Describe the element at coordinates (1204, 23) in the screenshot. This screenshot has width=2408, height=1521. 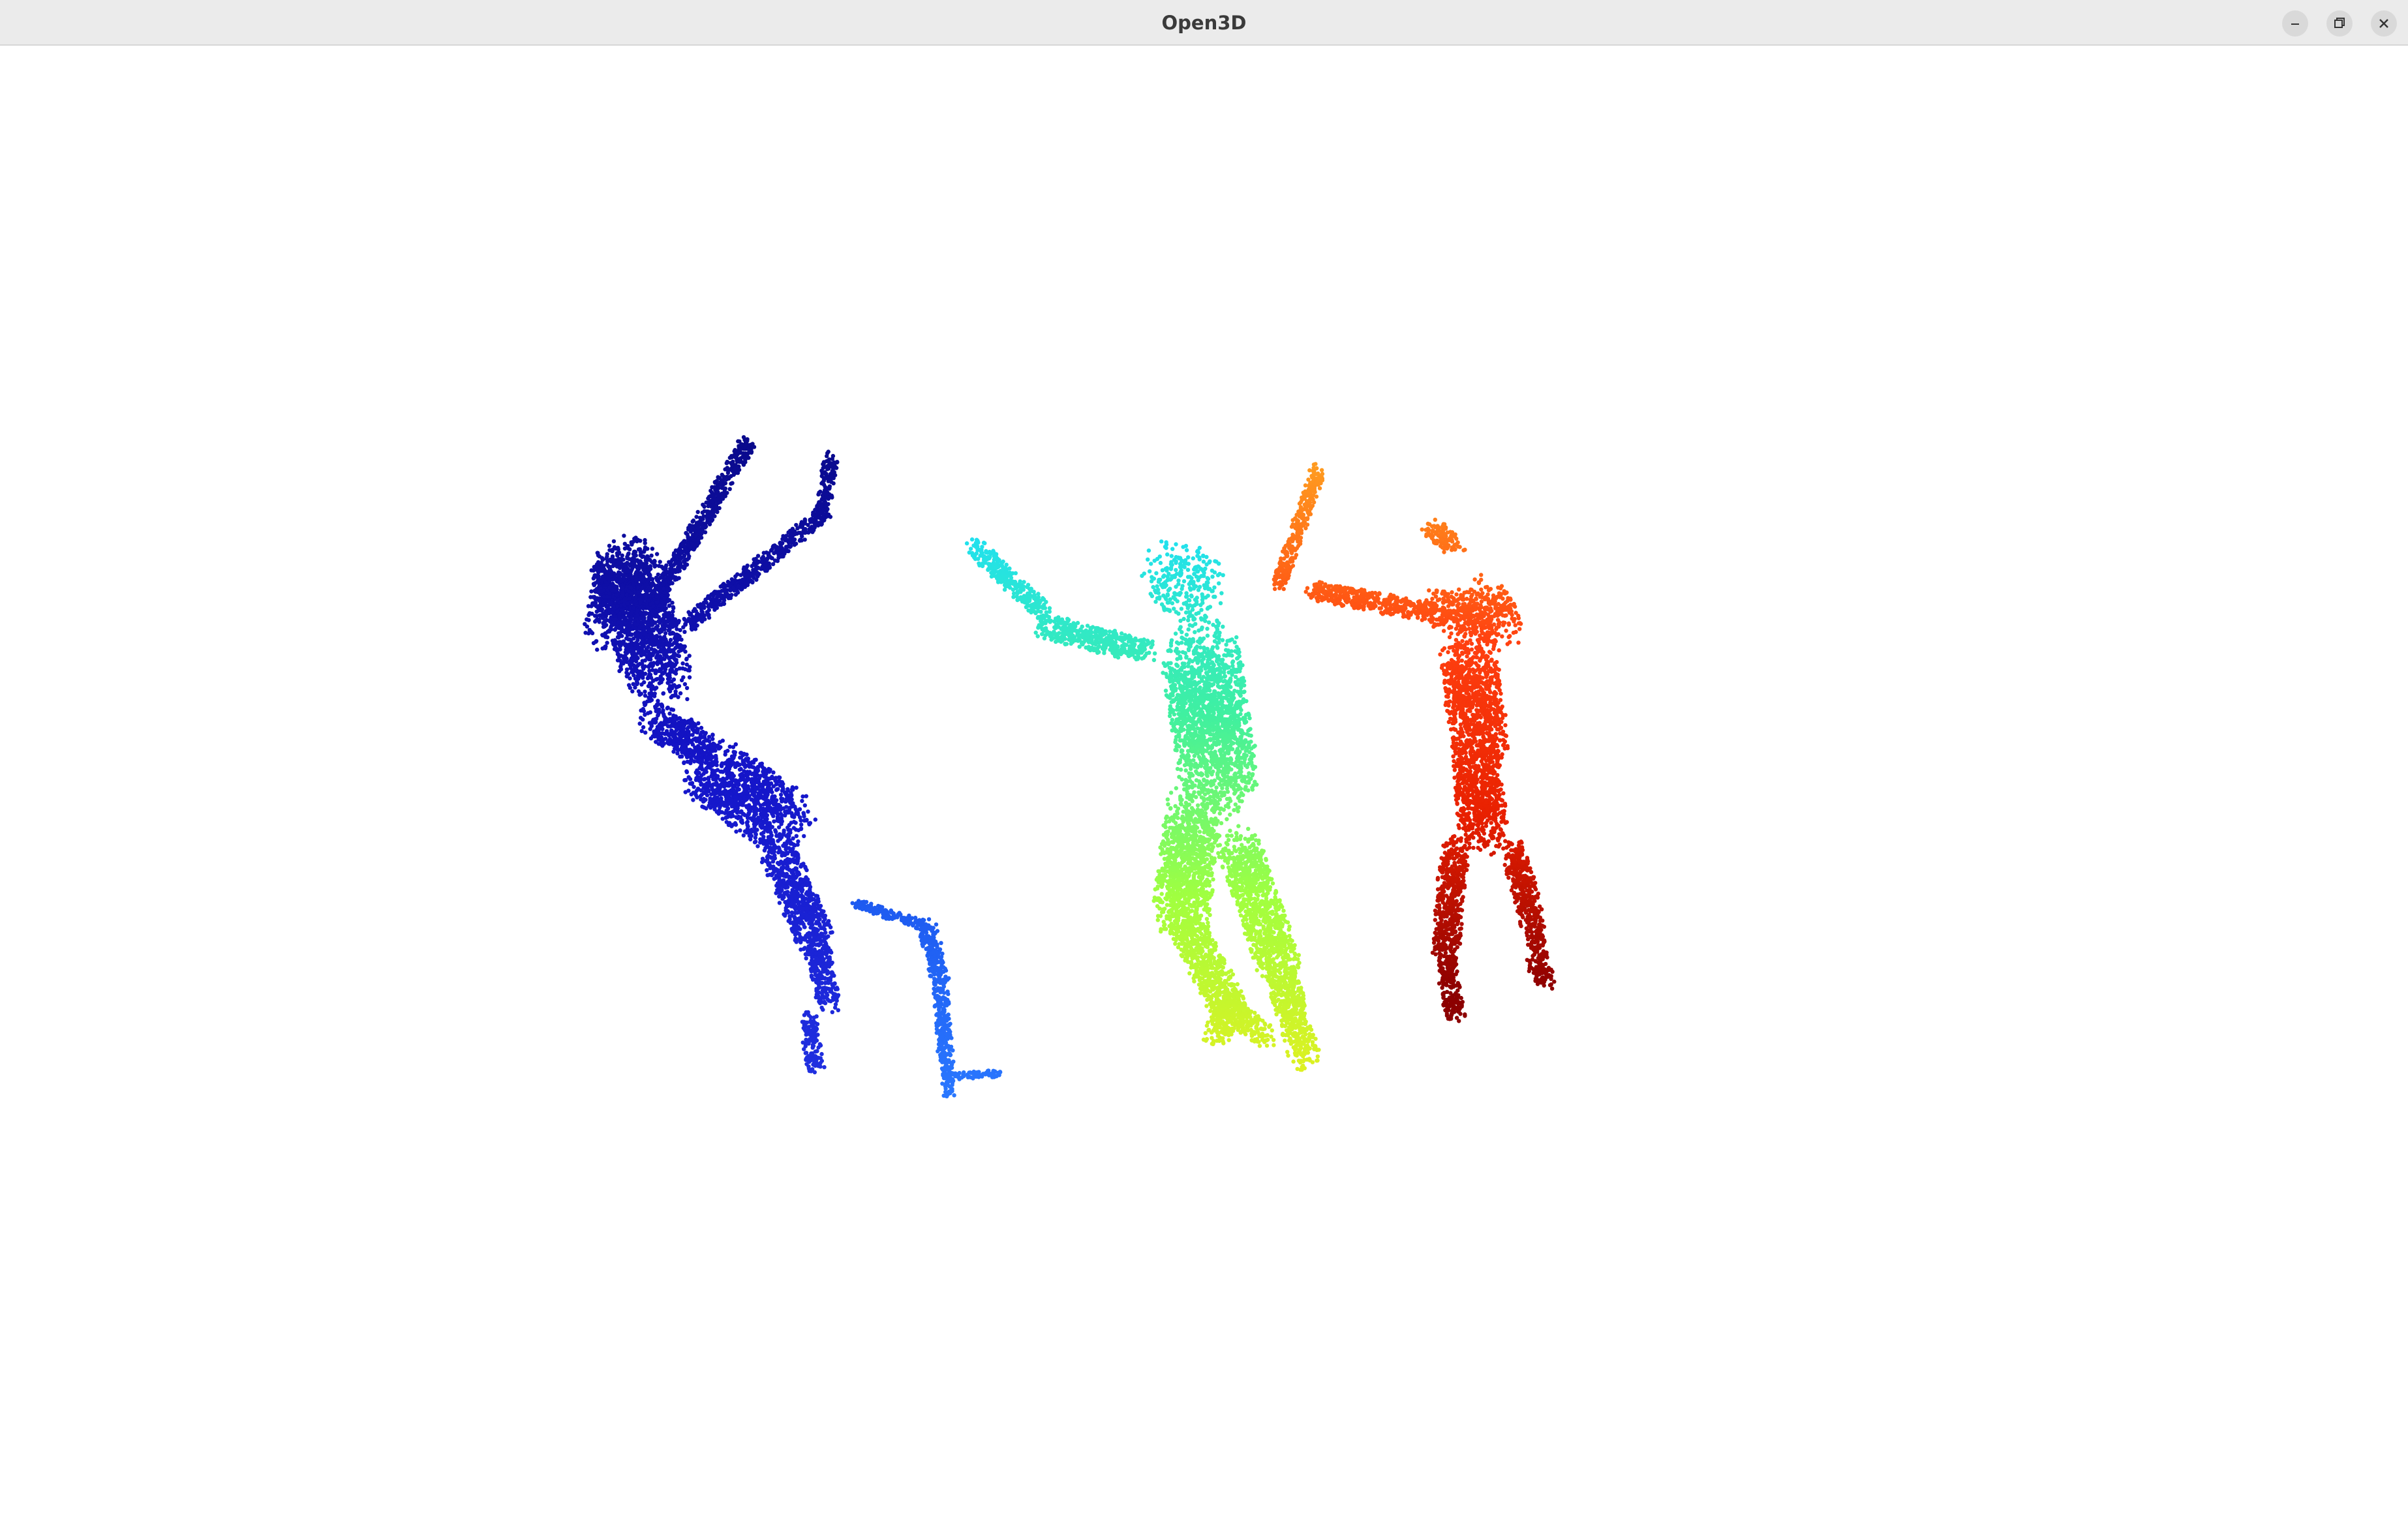
I see `title-bar: Open3D` at that location.